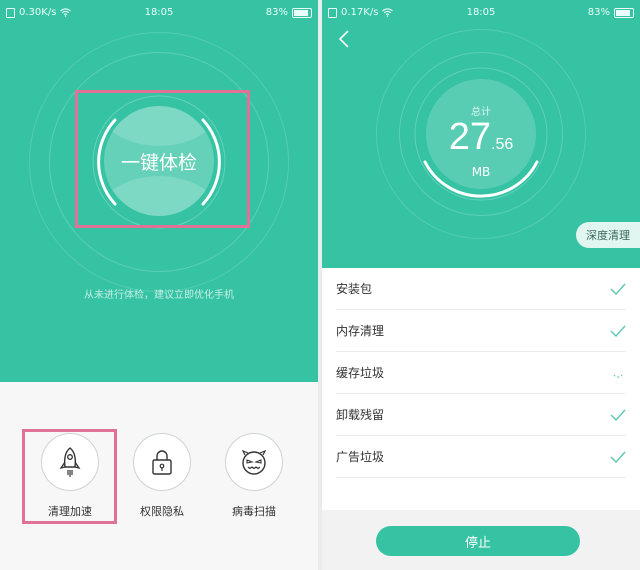 This screenshot has height=570, width=640. What do you see at coordinates (159, 295) in the screenshot?
I see `checkup-hint: 从未进行体检，建议立即优化手机` at bounding box center [159, 295].